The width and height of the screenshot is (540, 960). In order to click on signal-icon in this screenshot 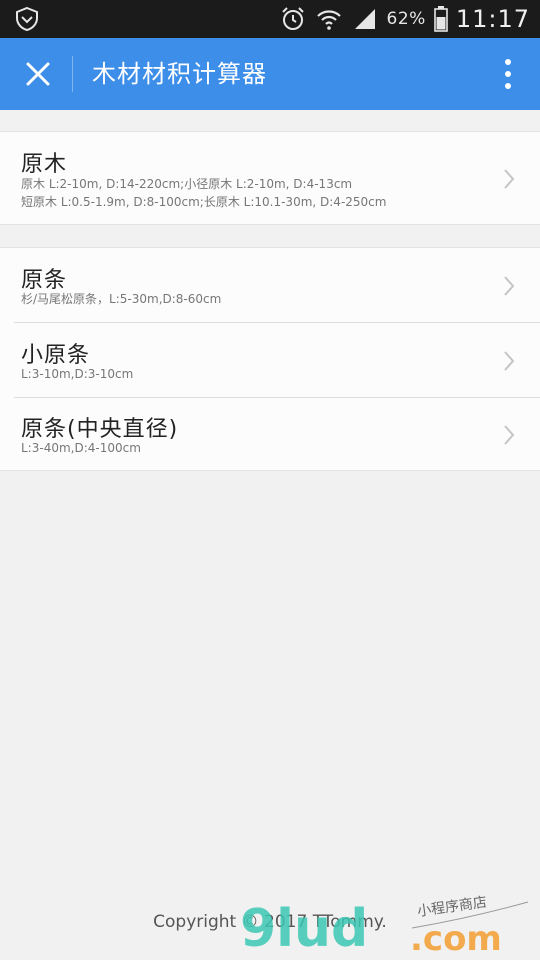, I will do `click(364, 19)`.